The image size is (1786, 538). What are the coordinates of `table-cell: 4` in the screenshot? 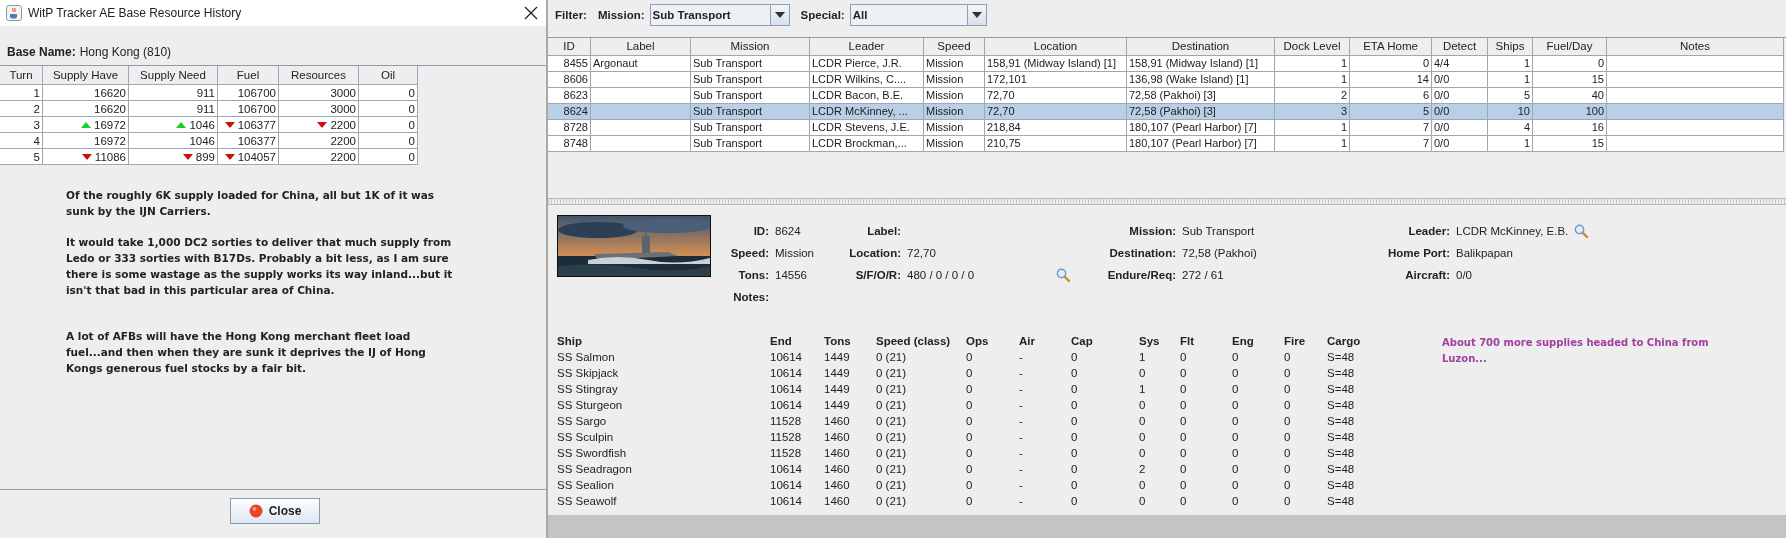 It's located at (21, 141).